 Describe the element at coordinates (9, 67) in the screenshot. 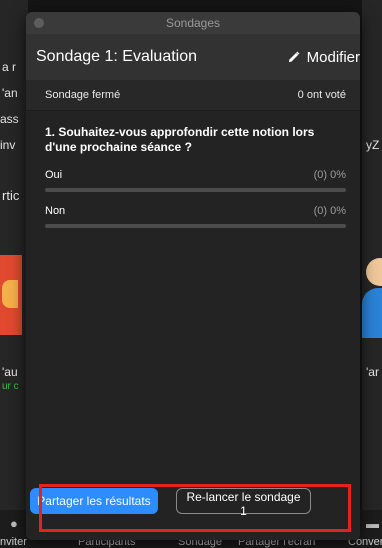

I see `background-text-fragment: a r` at that location.